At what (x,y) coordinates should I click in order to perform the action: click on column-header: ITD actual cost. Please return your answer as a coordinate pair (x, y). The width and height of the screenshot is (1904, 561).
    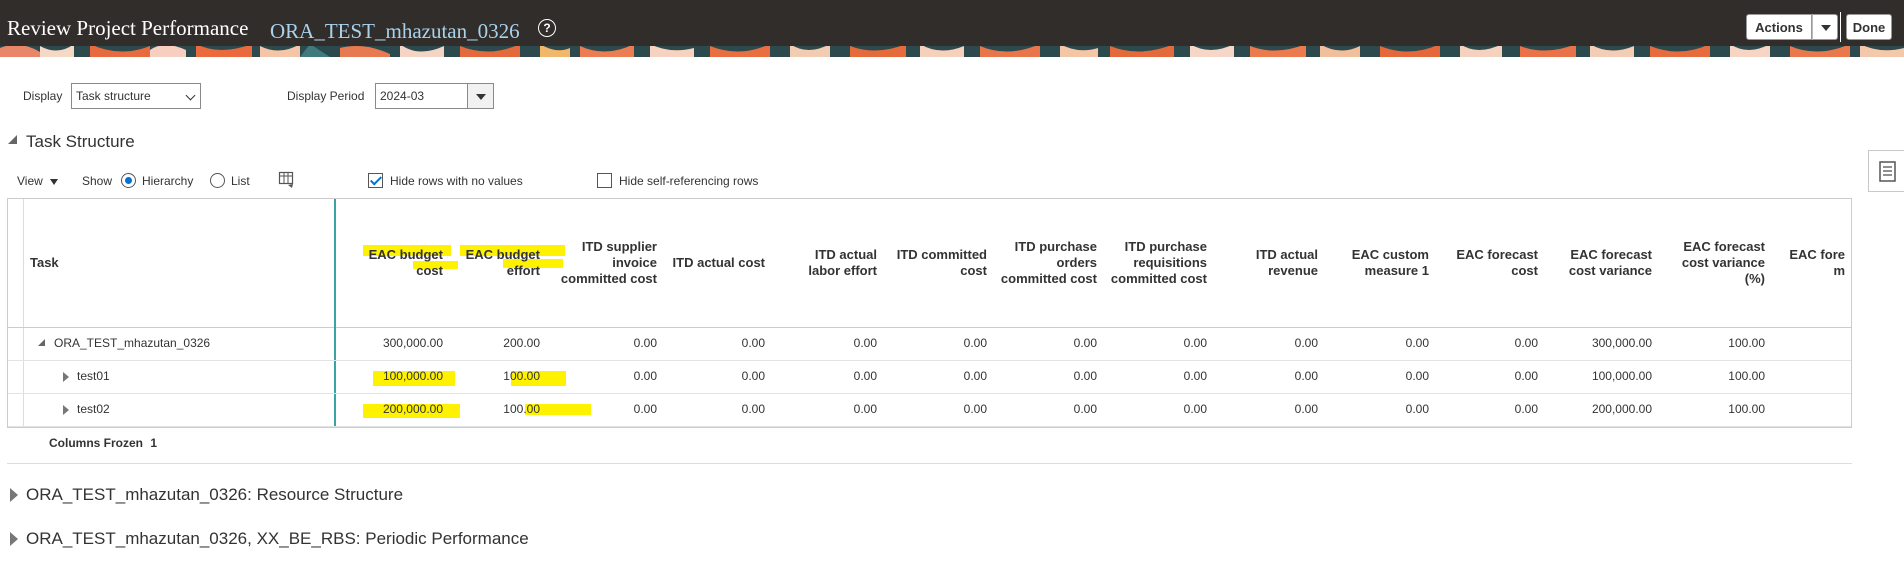
    Looking at the image, I should click on (720, 263).